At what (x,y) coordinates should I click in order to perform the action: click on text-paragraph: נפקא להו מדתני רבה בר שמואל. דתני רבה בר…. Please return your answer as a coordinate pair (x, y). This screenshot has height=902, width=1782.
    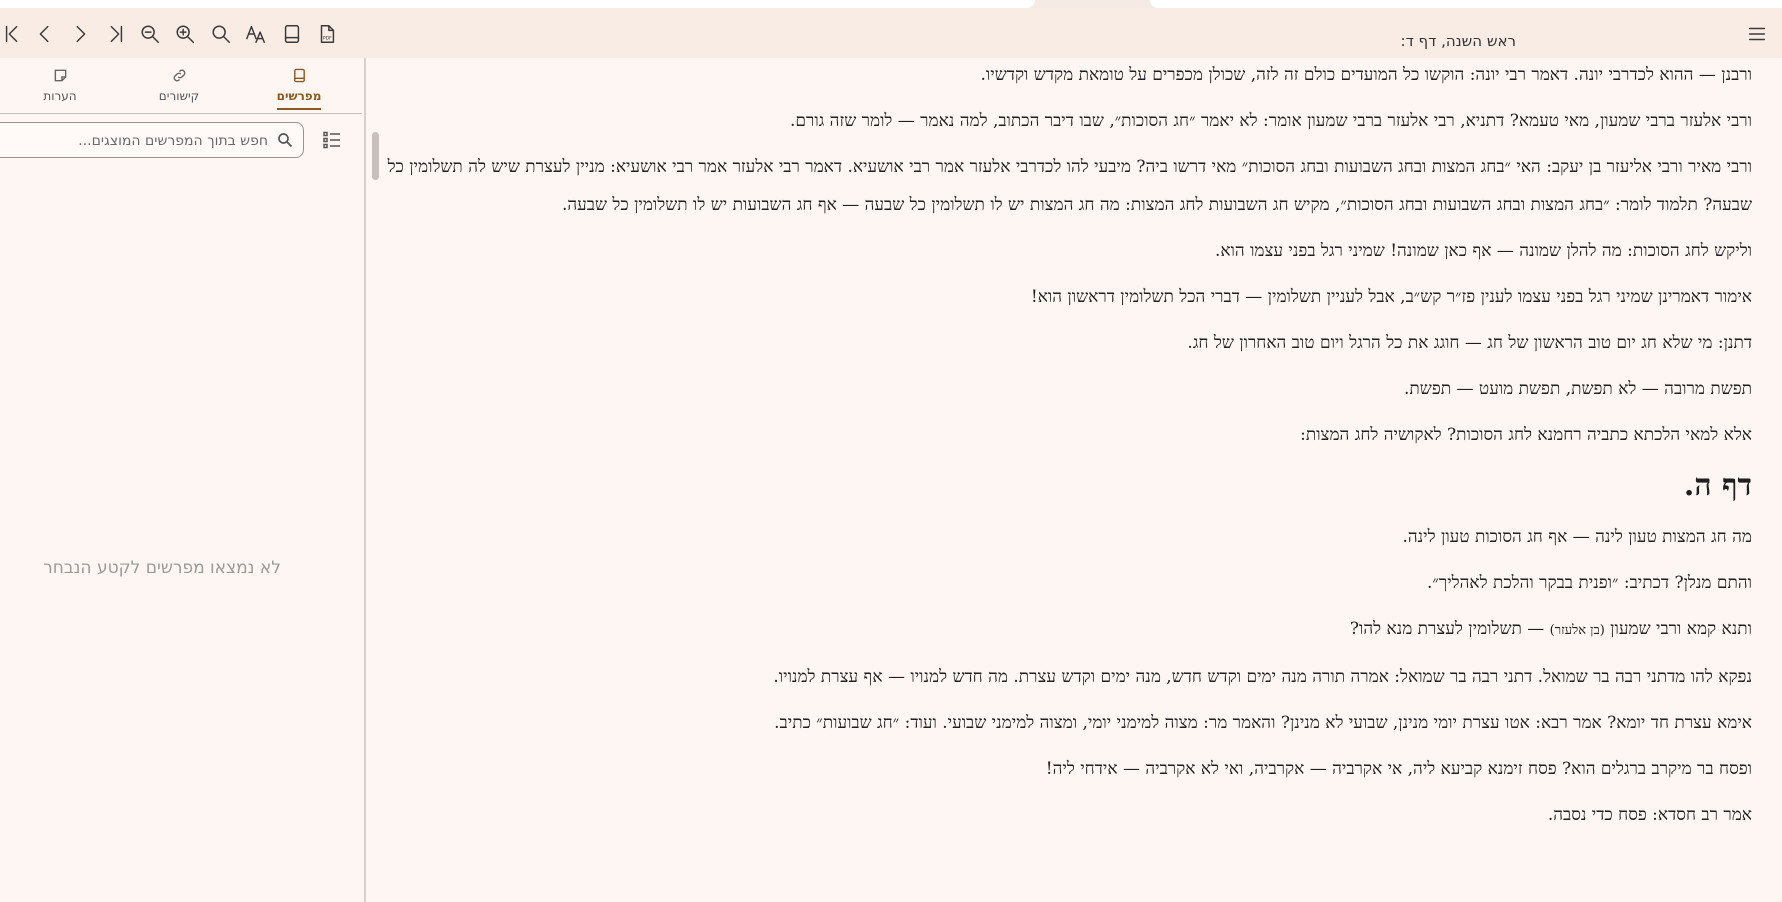
    Looking at the image, I should click on (1068, 677).